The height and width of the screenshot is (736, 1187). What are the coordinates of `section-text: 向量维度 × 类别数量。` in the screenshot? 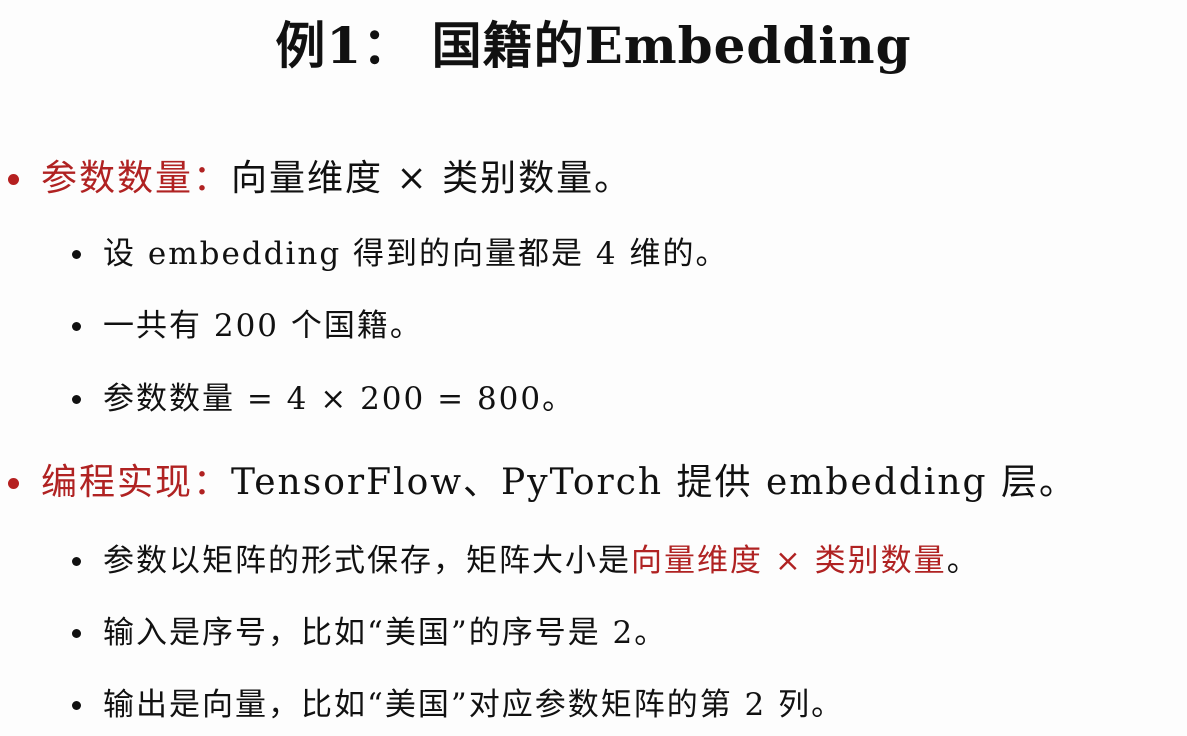 It's located at (432, 178).